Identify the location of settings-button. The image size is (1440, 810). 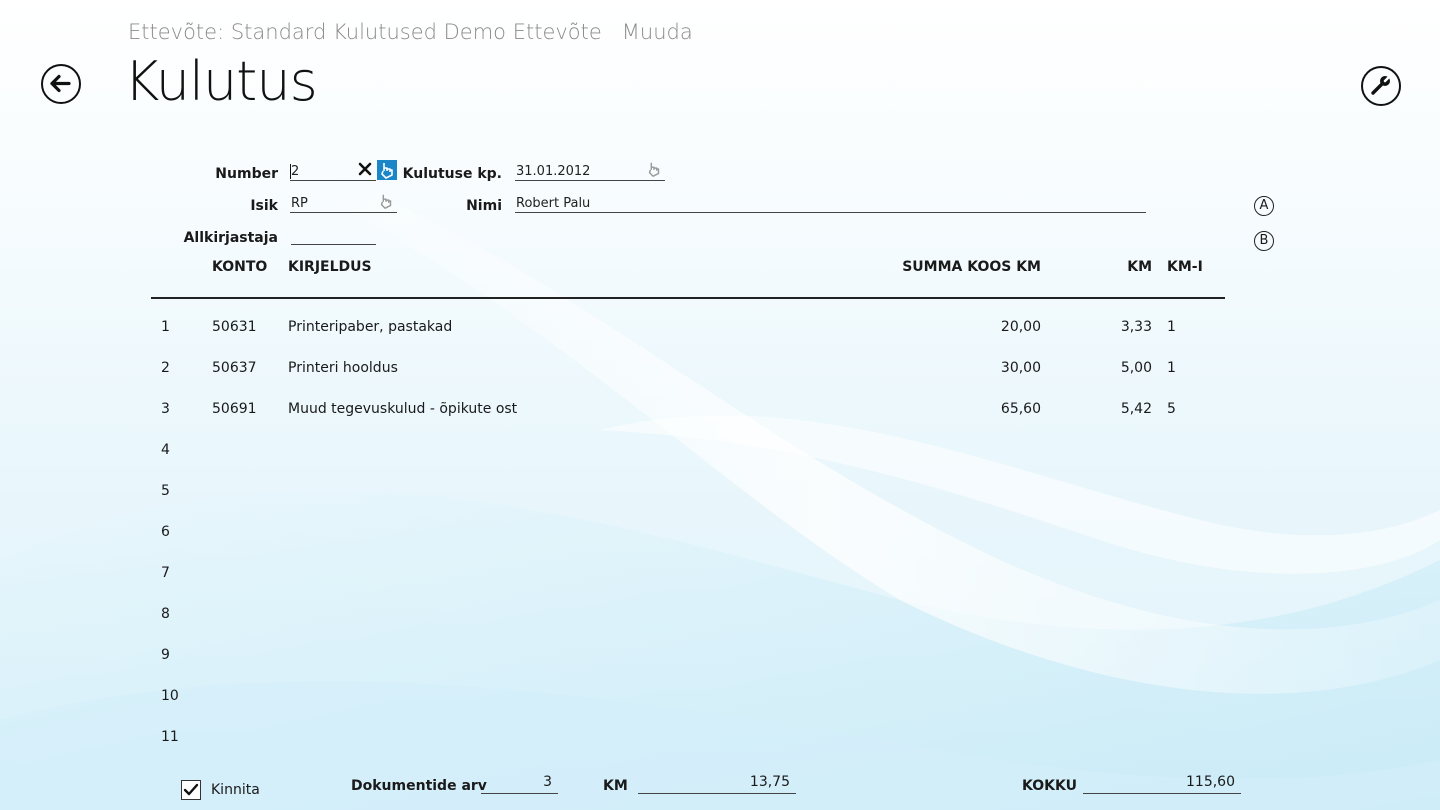
(1381, 86).